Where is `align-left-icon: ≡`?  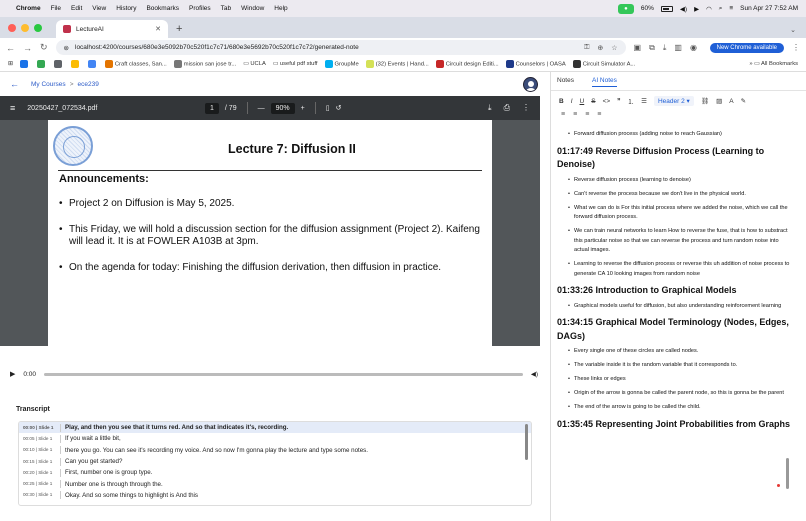
align-left-icon: ≡ is located at coordinates (563, 114).